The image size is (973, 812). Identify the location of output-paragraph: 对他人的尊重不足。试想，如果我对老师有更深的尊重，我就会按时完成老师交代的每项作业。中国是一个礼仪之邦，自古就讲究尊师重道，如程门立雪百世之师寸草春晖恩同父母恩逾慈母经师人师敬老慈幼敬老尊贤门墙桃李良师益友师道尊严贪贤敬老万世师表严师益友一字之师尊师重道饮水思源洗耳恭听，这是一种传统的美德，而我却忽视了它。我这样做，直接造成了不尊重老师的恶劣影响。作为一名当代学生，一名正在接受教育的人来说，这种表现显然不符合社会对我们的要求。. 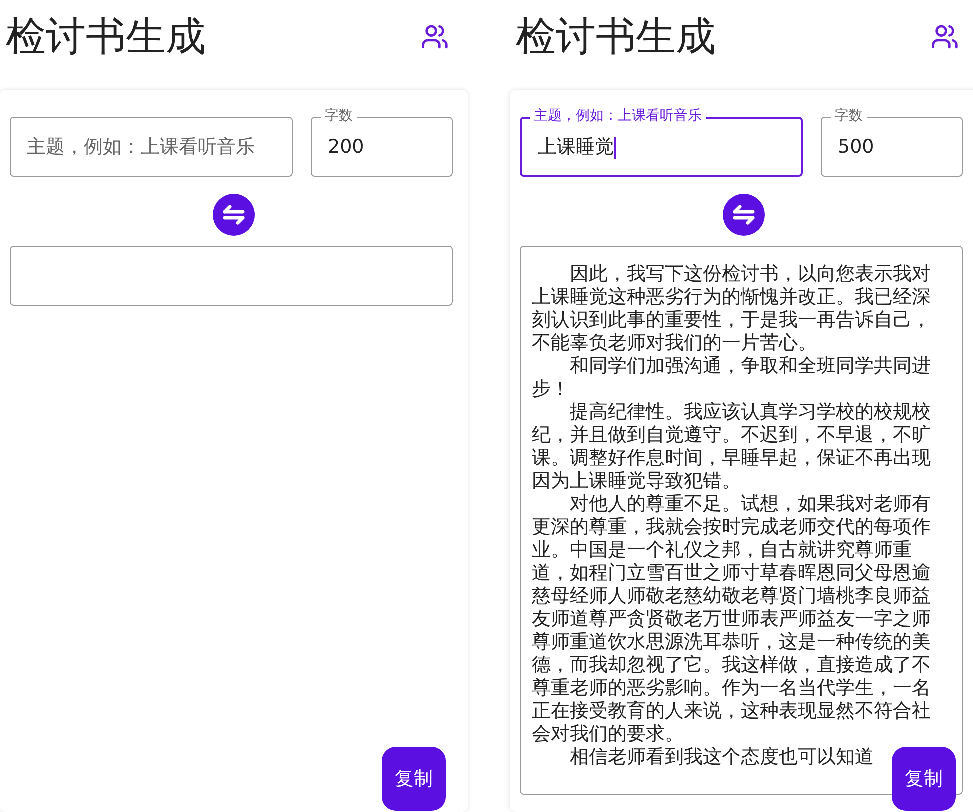
(732, 619).